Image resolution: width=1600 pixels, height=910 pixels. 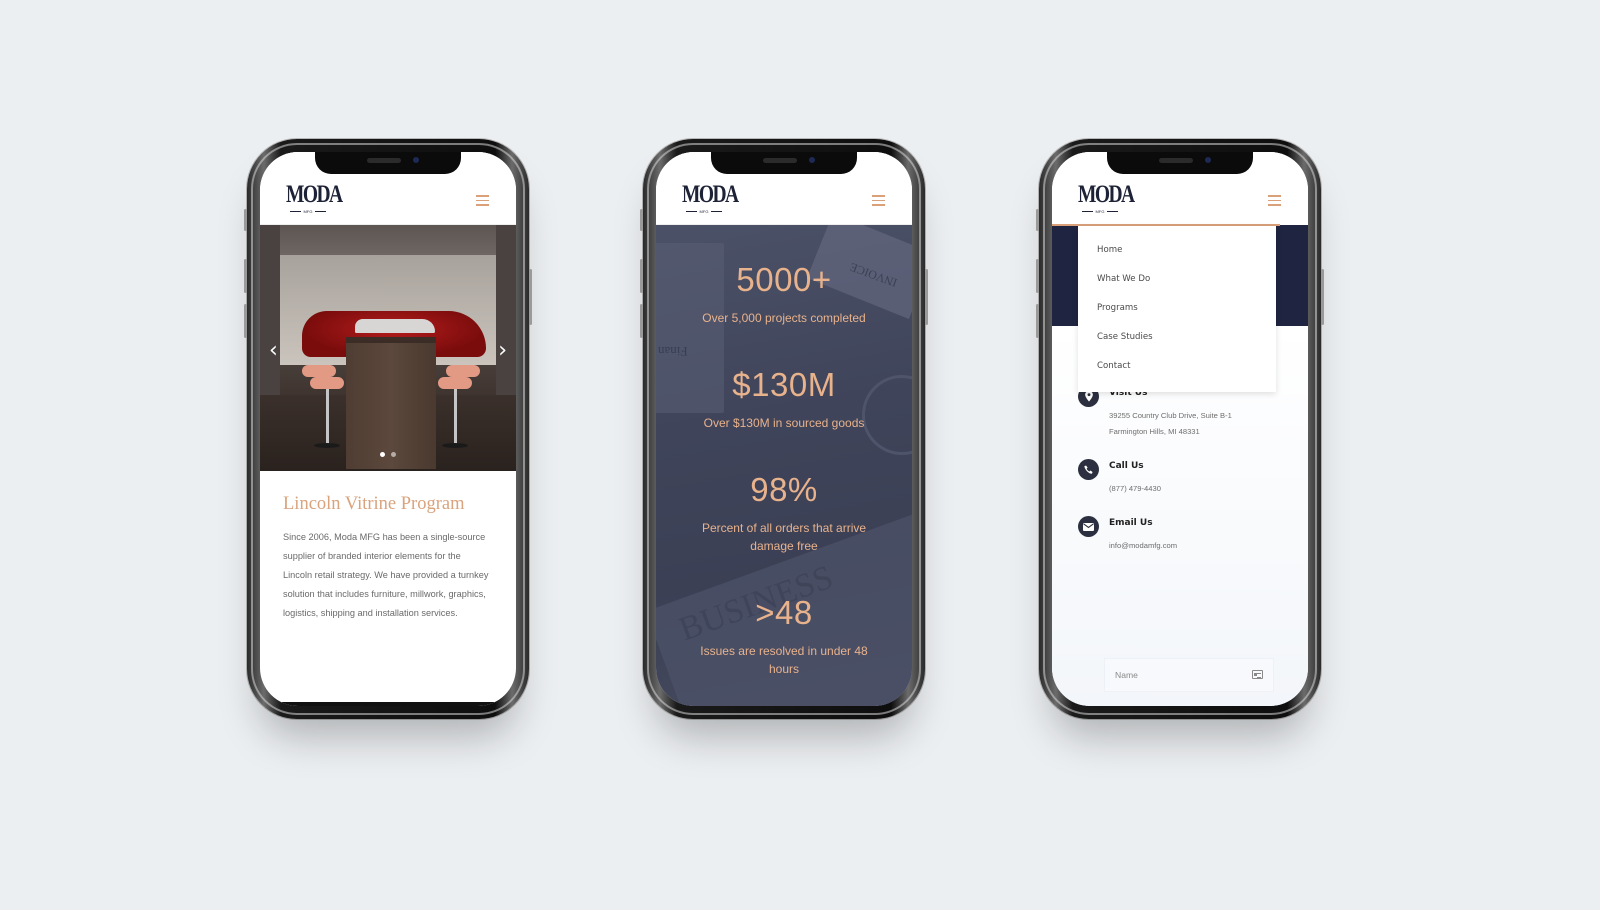 I want to click on stat-label: Over 5,000 projects completed, so click(x=784, y=318).